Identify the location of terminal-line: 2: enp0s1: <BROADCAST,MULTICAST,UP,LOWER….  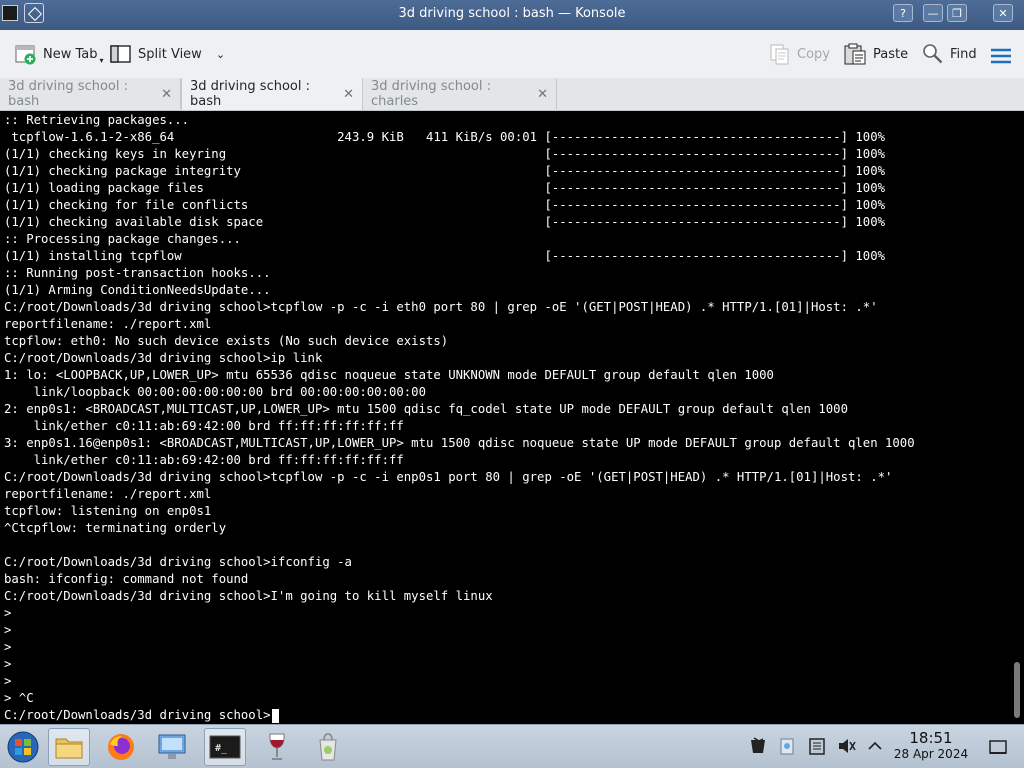
(426, 409).